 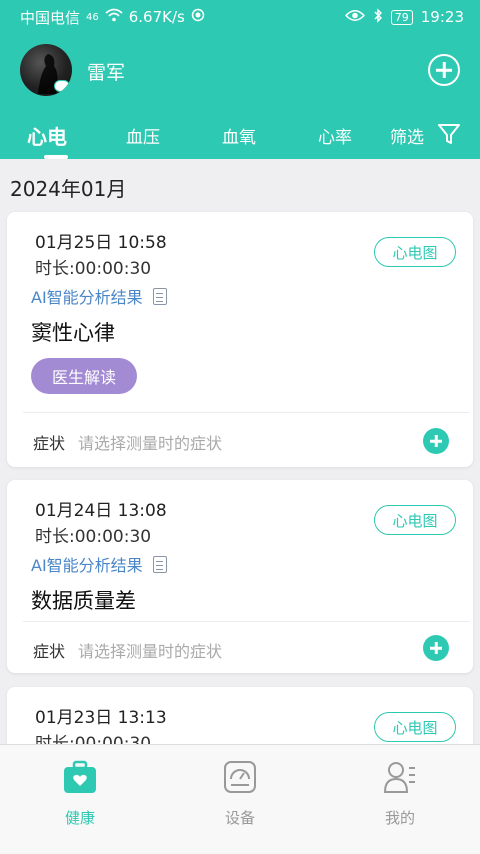 I want to click on clock: 19:23, so click(x=442, y=17).